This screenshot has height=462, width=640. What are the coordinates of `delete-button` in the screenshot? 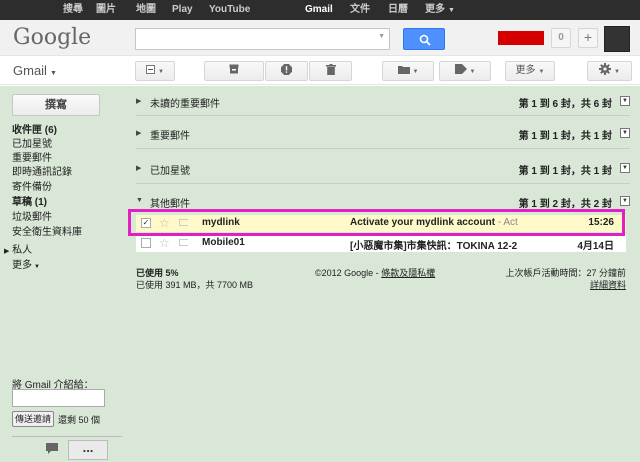 It's located at (330, 71).